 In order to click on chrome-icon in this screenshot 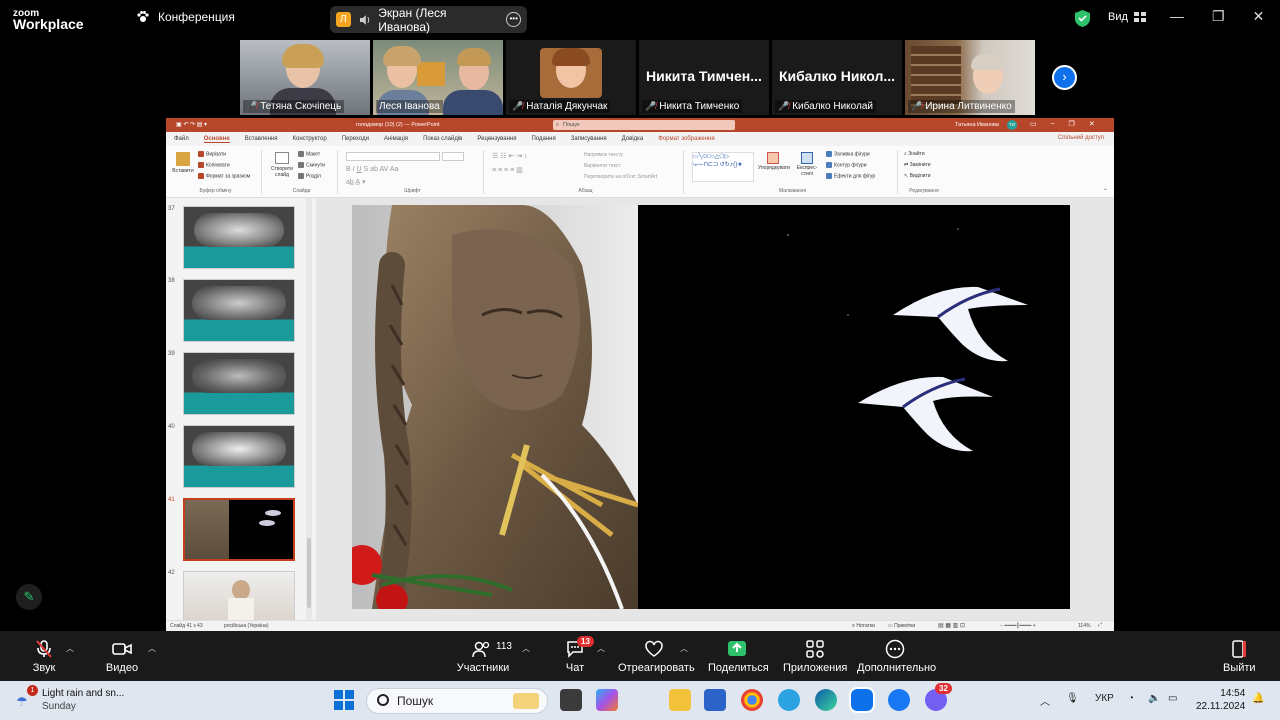, I will do `click(752, 700)`.